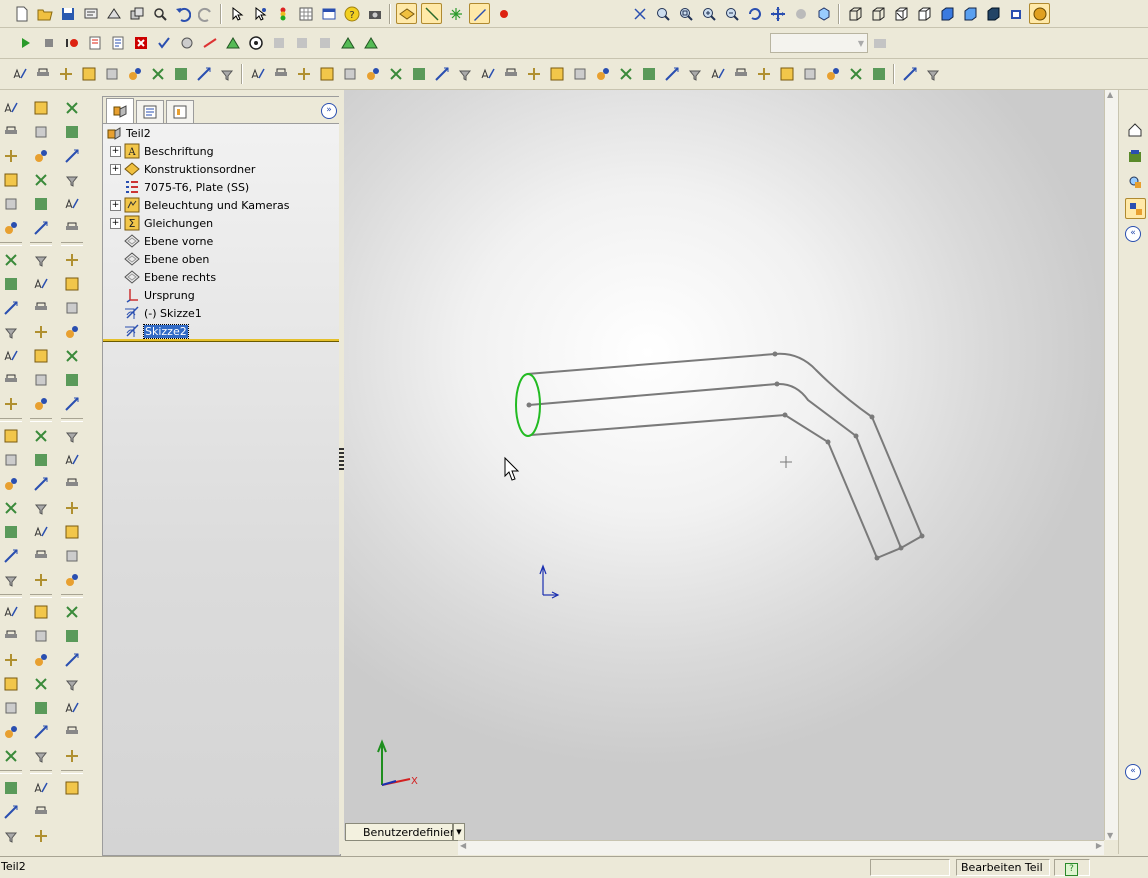 The image size is (1148, 878). What do you see at coordinates (136, 13) in the screenshot?
I see `make-assembly-icon` at bounding box center [136, 13].